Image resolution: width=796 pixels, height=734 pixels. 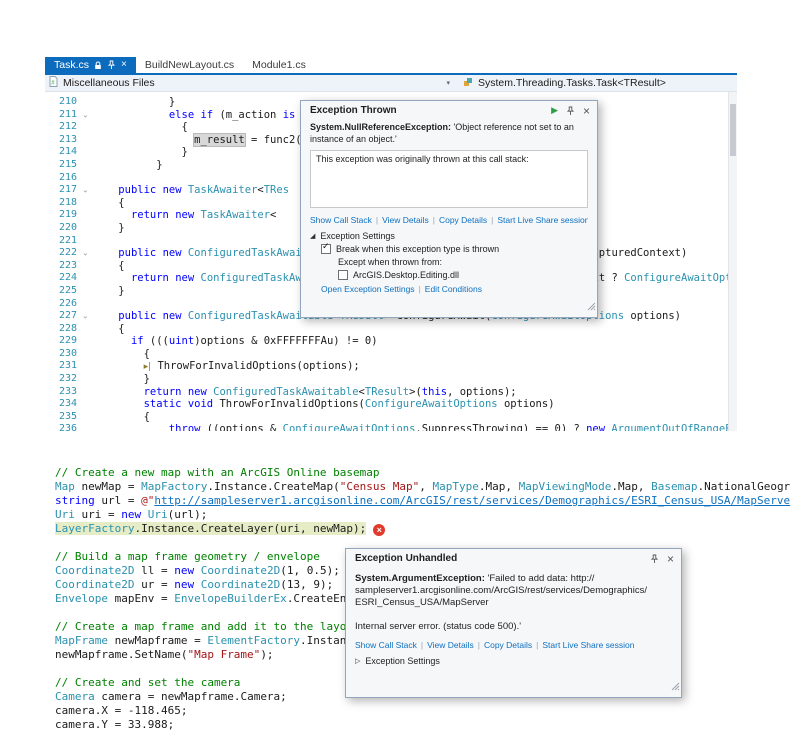 What do you see at coordinates (513, 558) in the screenshot?
I see `popup-header: Exception Unhandled ×` at bounding box center [513, 558].